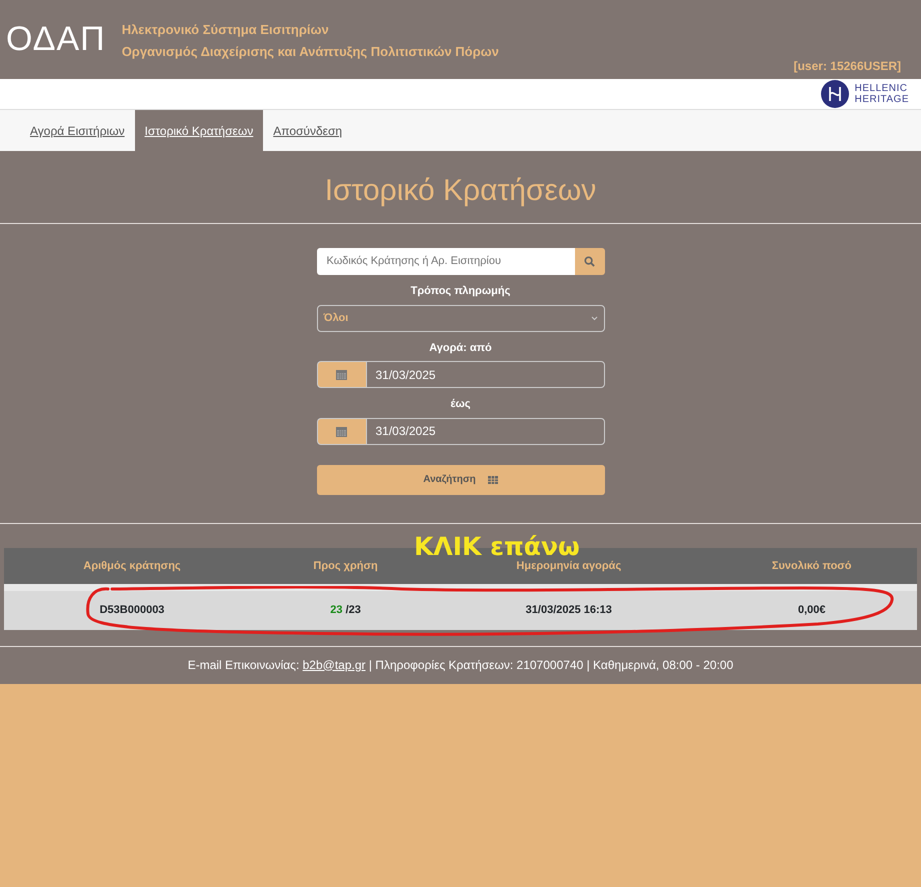 This screenshot has width=921, height=887. What do you see at coordinates (334, 665) in the screenshot?
I see `email-link: b2b@tap.gr` at bounding box center [334, 665].